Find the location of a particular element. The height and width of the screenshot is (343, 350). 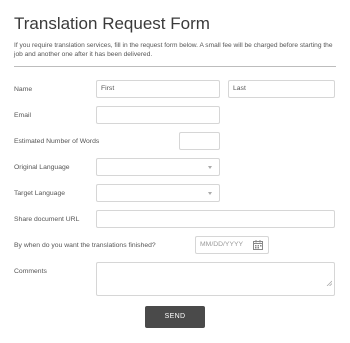

comments-label: Comments is located at coordinates (30, 271).